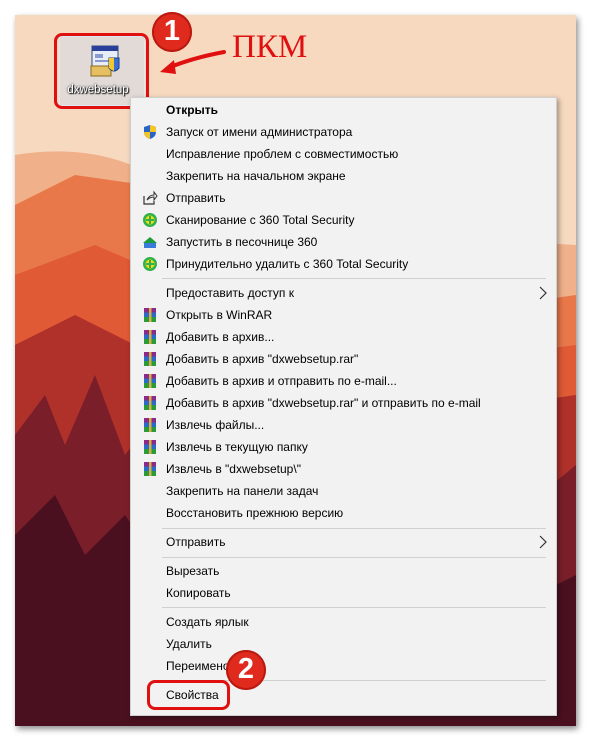  What do you see at coordinates (150, 132) in the screenshot?
I see `uac-shield-icon` at bounding box center [150, 132].